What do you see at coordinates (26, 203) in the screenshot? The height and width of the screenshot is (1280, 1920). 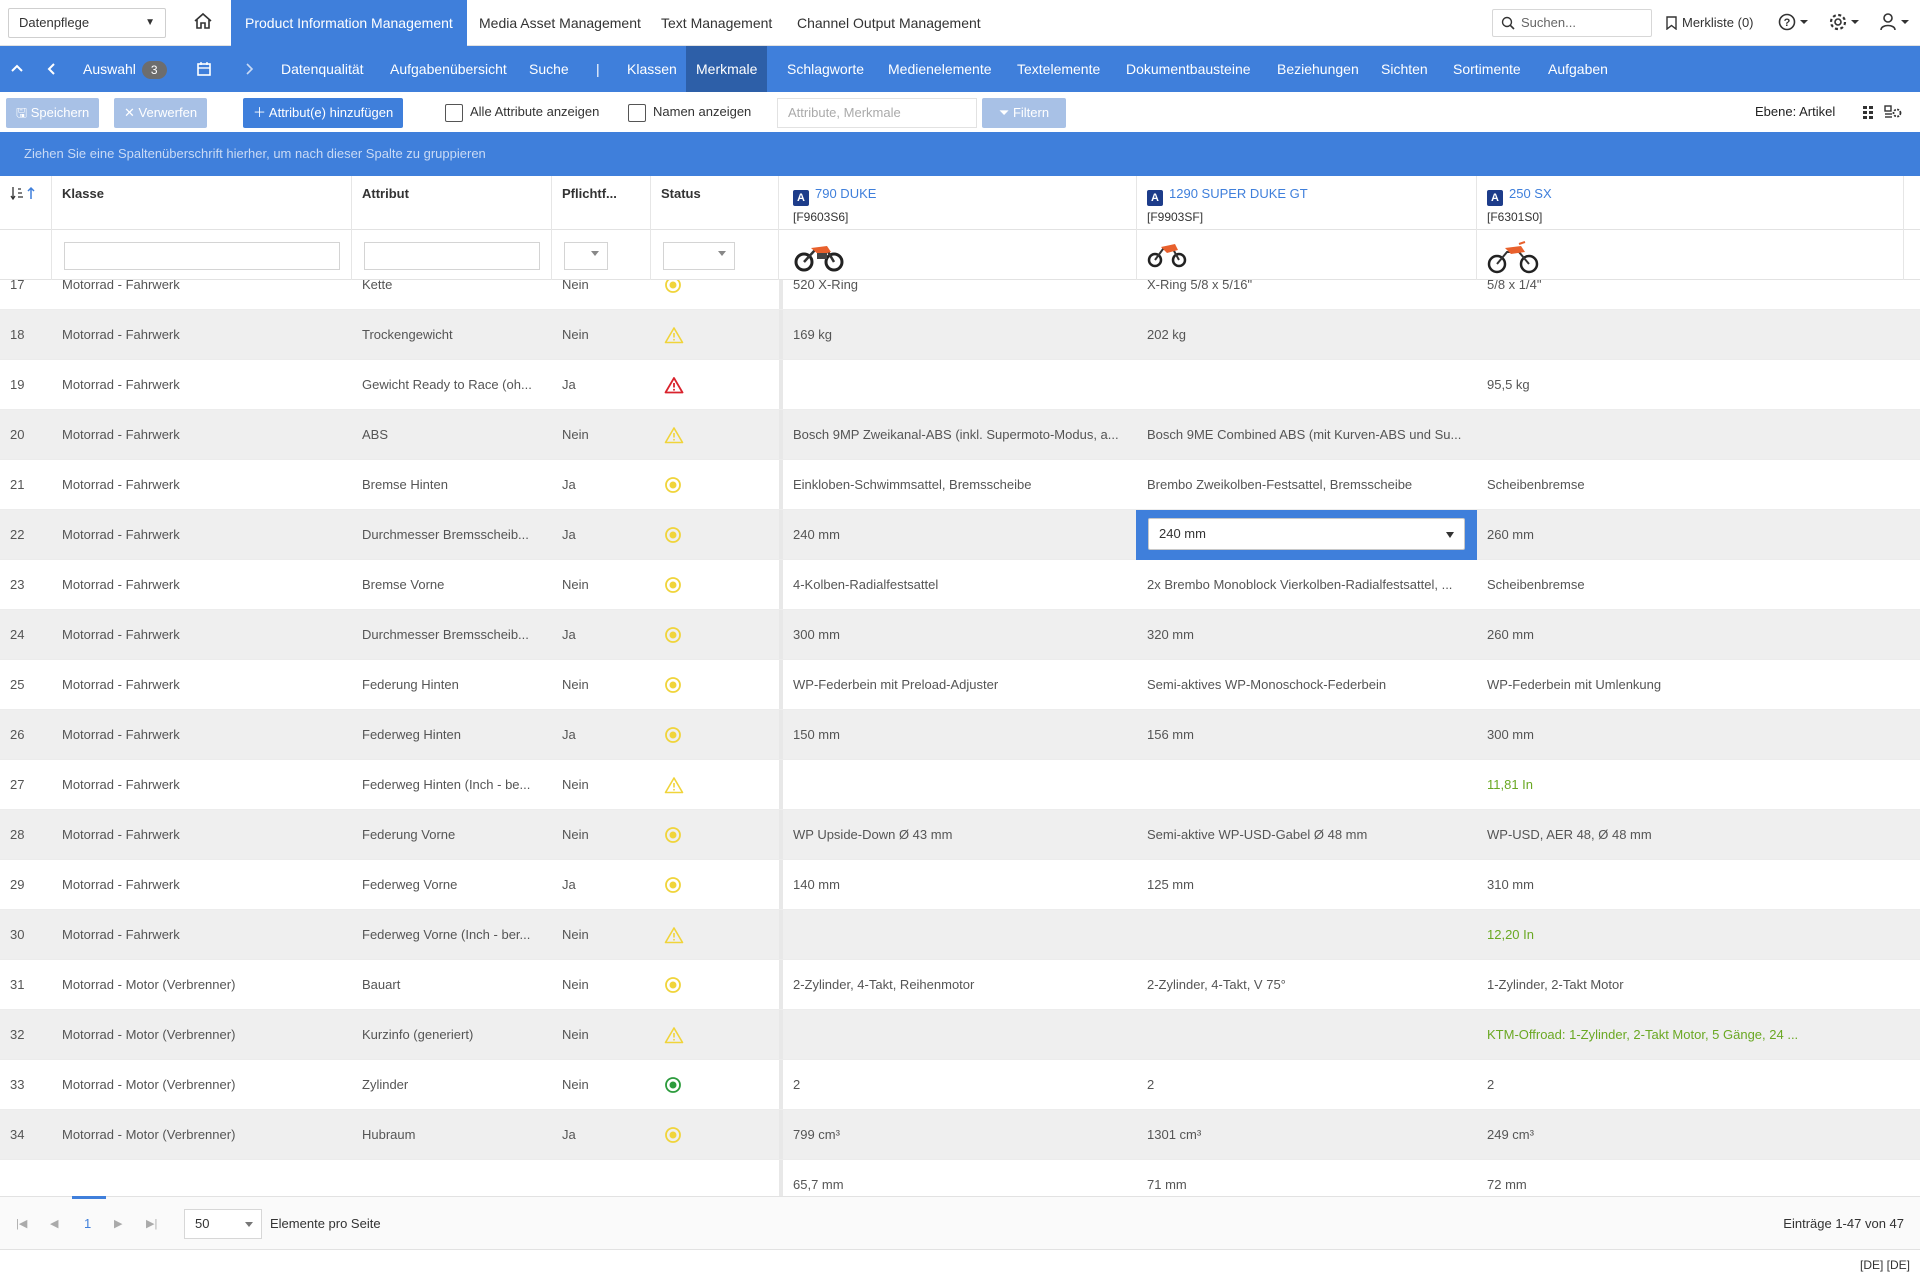 I see `sort-toggle` at bounding box center [26, 203].